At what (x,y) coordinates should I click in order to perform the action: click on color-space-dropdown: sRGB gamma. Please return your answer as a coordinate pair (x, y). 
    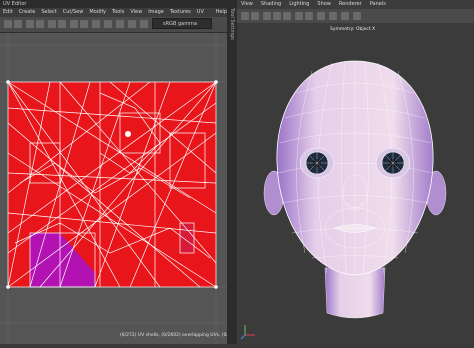
    Looking at the image, I should click on (182, 23).